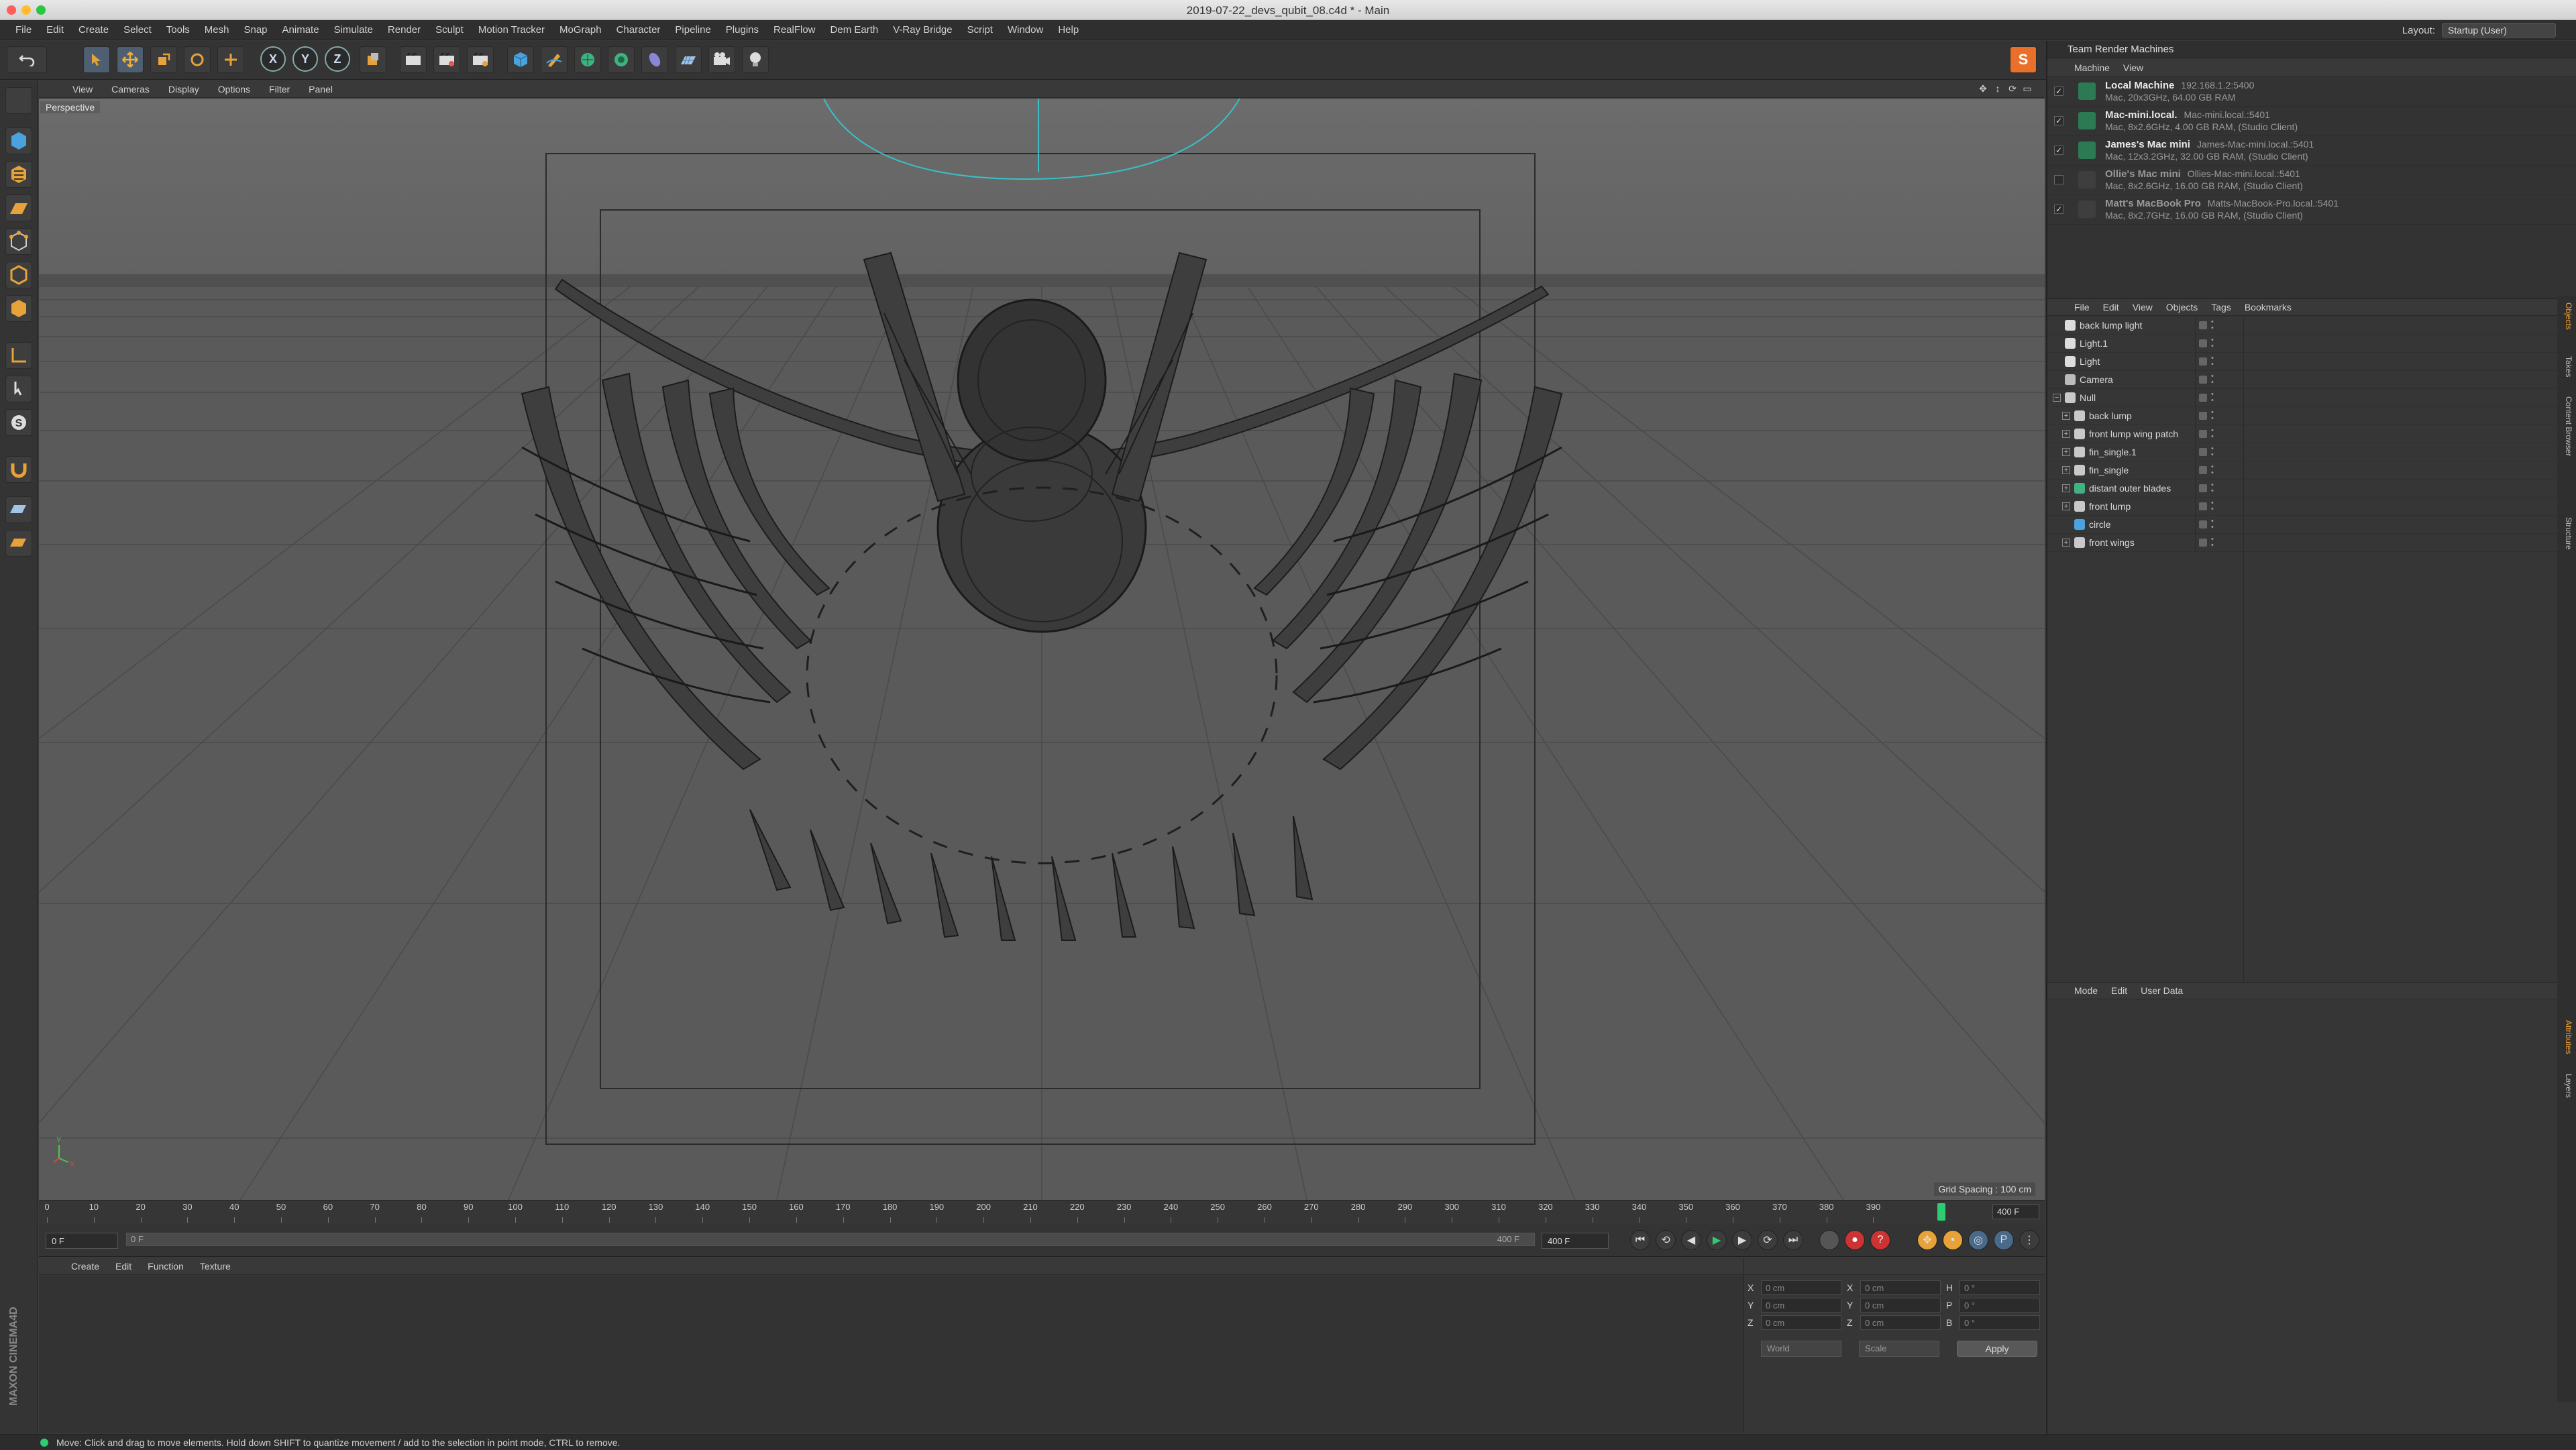  Describe the element at coordinates (1997, 88) in the screenshot. I see `dolly-icon: ↕` at that location.